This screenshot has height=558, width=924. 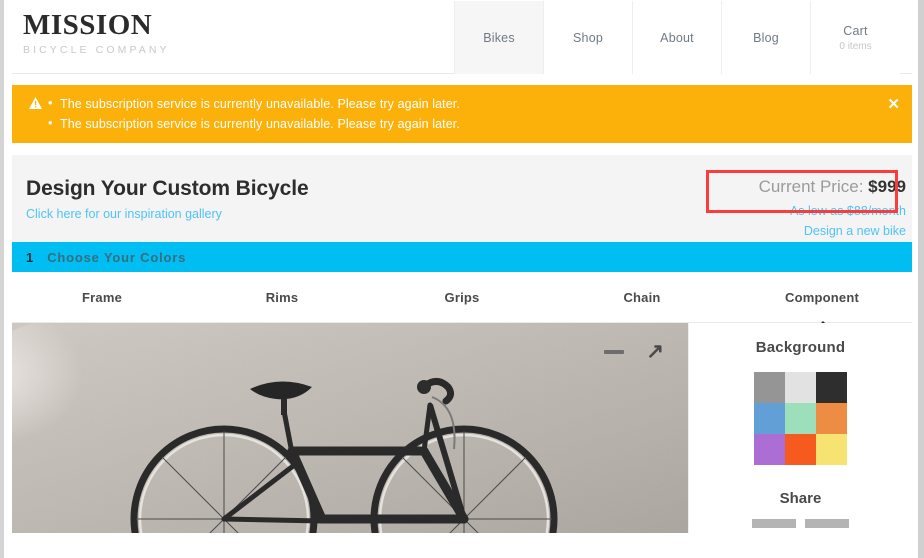 I want to click on current-price: Current Price: $999, so click(x=832, y=187).